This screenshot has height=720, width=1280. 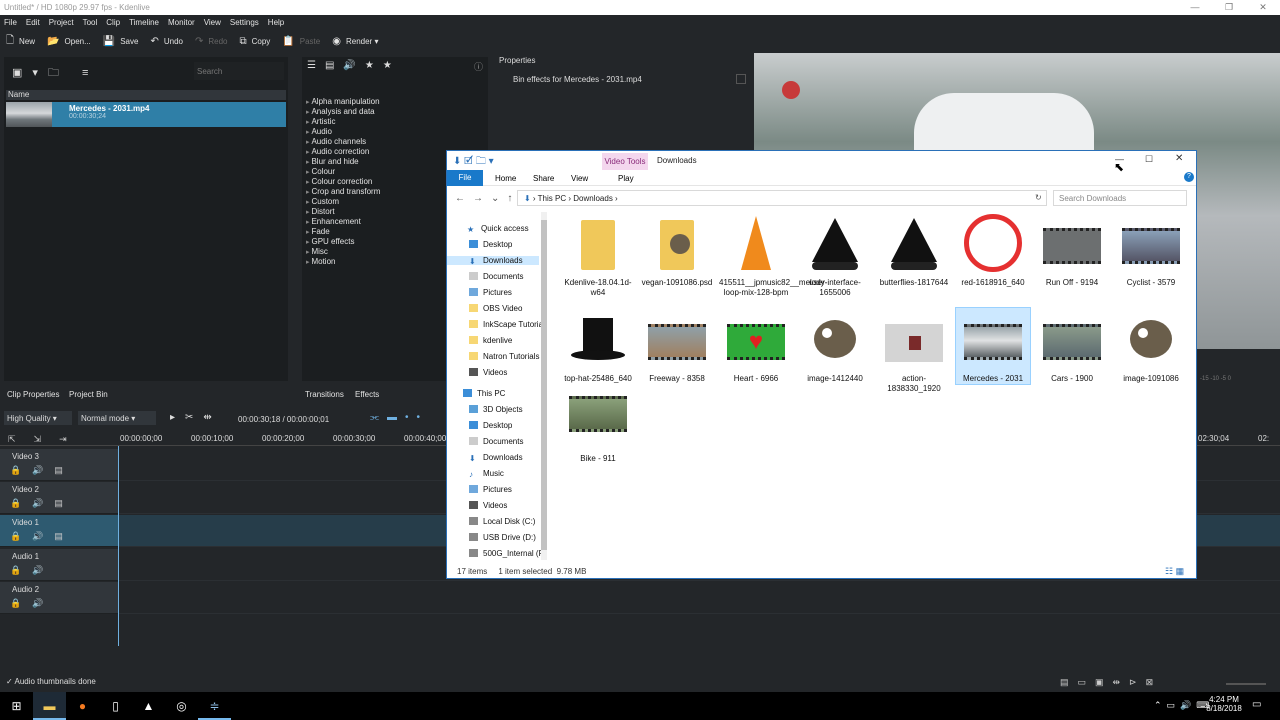 What do you see at coordinates (33, 394) in the screenshot?
I see `tab-clip-properties: Clip Properties` at bounding box center [33, 394].